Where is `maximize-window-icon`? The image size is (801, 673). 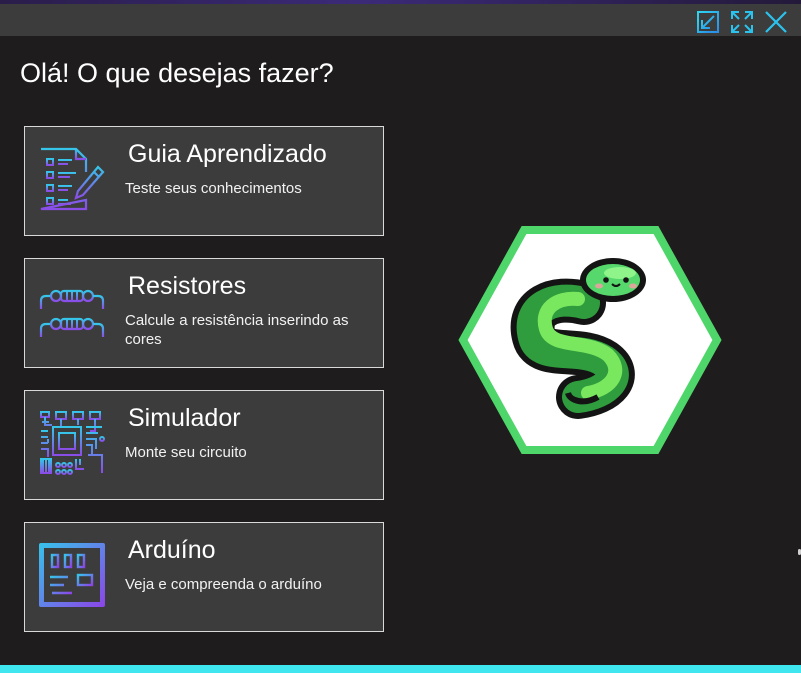 maximize-window-icon is located at coordinates (742, 22).